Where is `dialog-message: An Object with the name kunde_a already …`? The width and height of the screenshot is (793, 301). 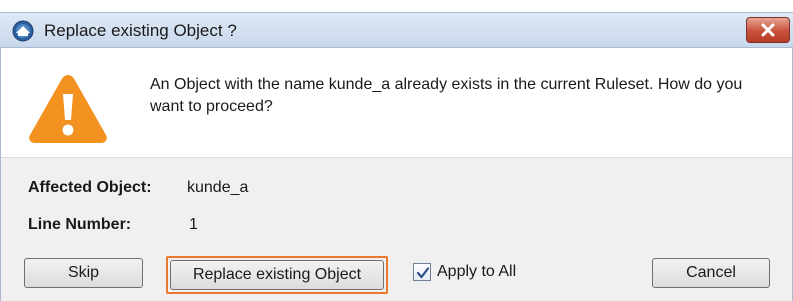
dialog-message: An Object with the name kunde_a already … is located at coordinates (446, 95).